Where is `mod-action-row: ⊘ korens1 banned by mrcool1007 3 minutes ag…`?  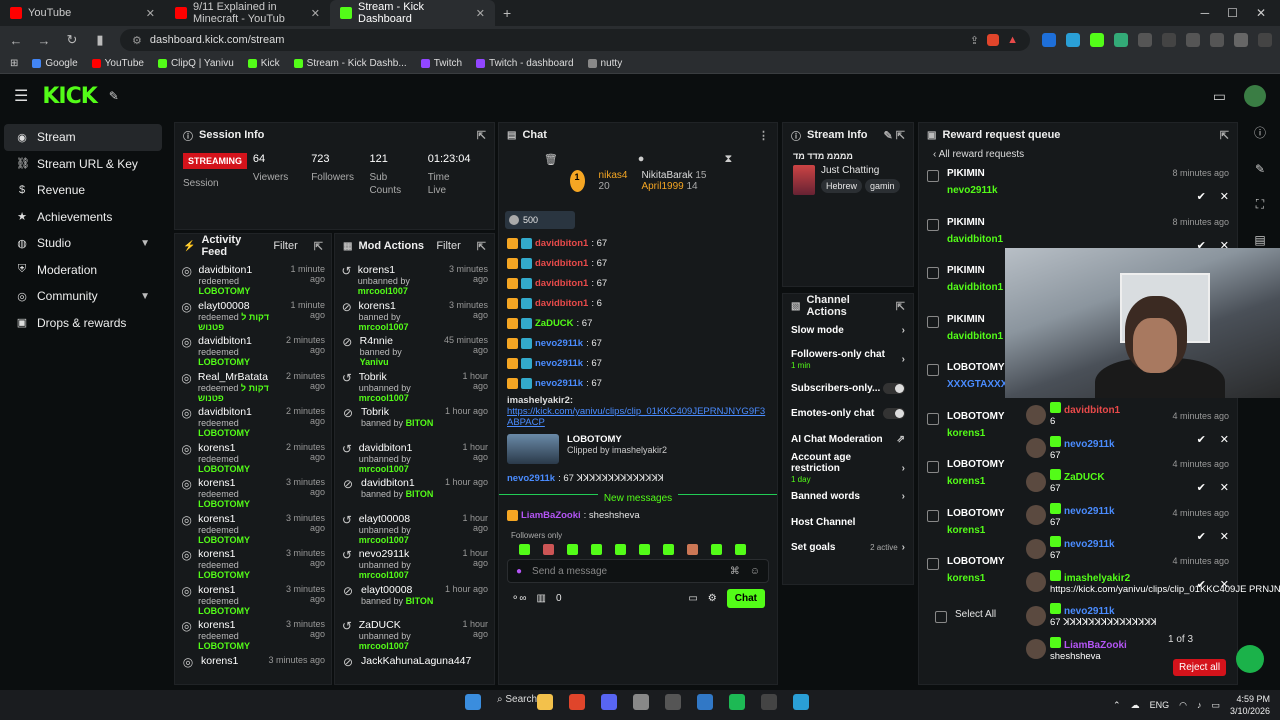 mod-action-row: ⊘ korens1 banned by mrcool1007 3 minutes ag… is located at coordinates (414, 314).